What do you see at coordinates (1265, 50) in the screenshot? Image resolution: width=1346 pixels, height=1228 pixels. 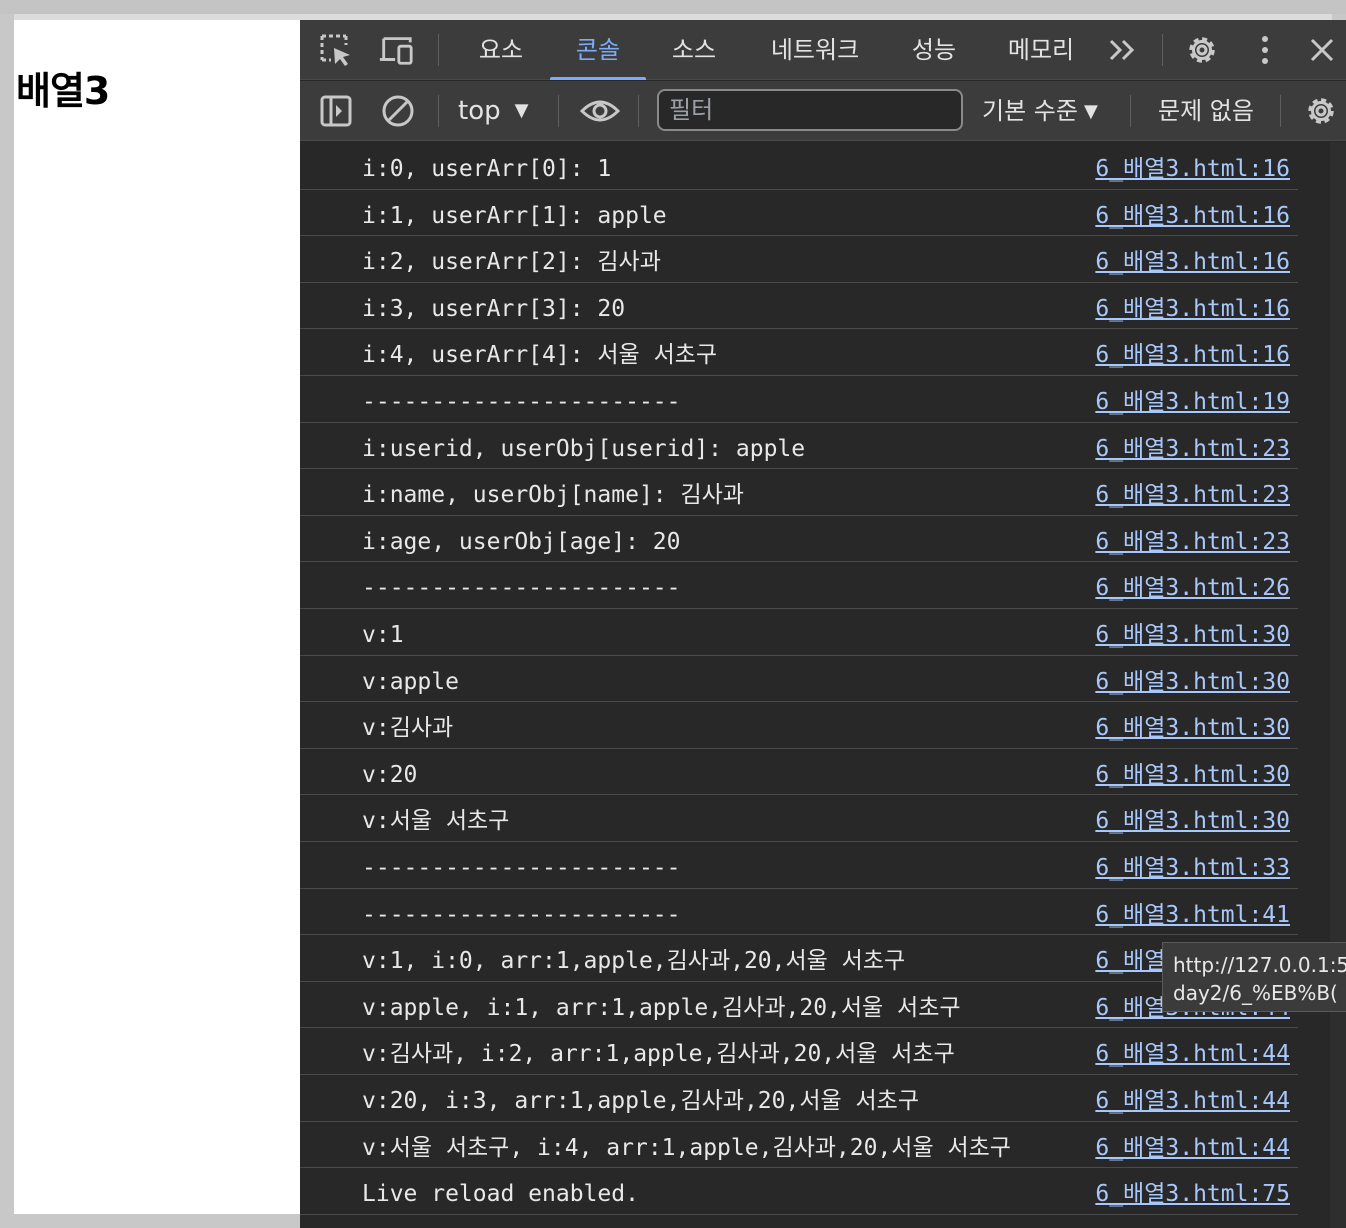 I see `kebab-menu-icon` at bounding box center [1265, 50].